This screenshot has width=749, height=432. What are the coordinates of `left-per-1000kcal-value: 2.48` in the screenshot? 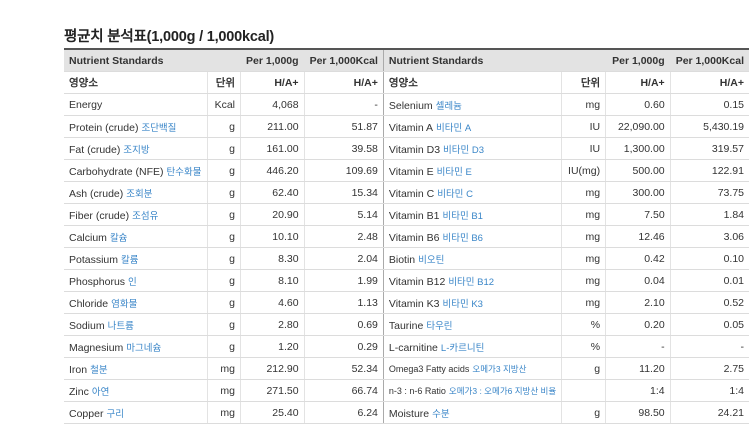 It's located at (344, 236).